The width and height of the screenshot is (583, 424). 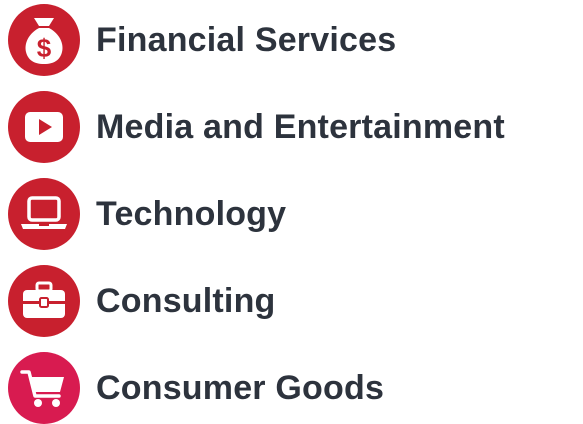 I want to click on list-item-media-entertainment: Media and Entertainment, so click(x=256, y=127).